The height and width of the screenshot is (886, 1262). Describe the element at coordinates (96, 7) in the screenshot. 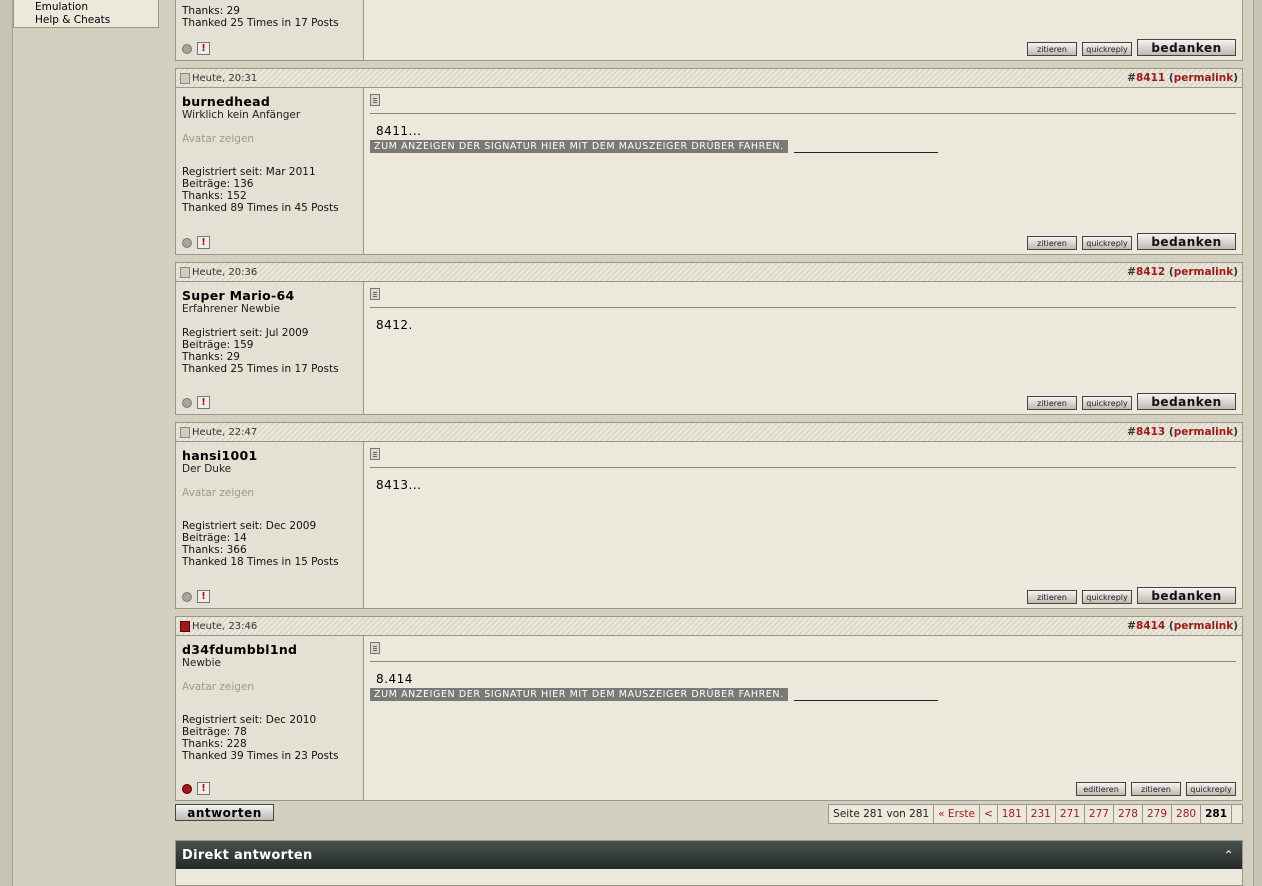

I see `sidebar-item-emulation: Emulation` at that location.